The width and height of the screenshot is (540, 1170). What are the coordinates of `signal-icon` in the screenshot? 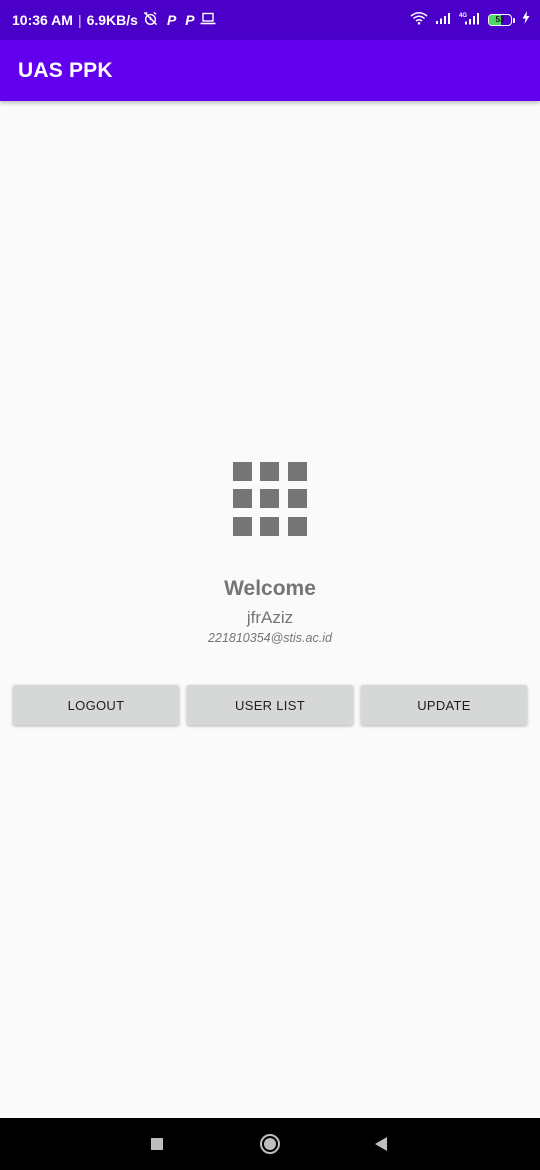 It's located at (443, 20).